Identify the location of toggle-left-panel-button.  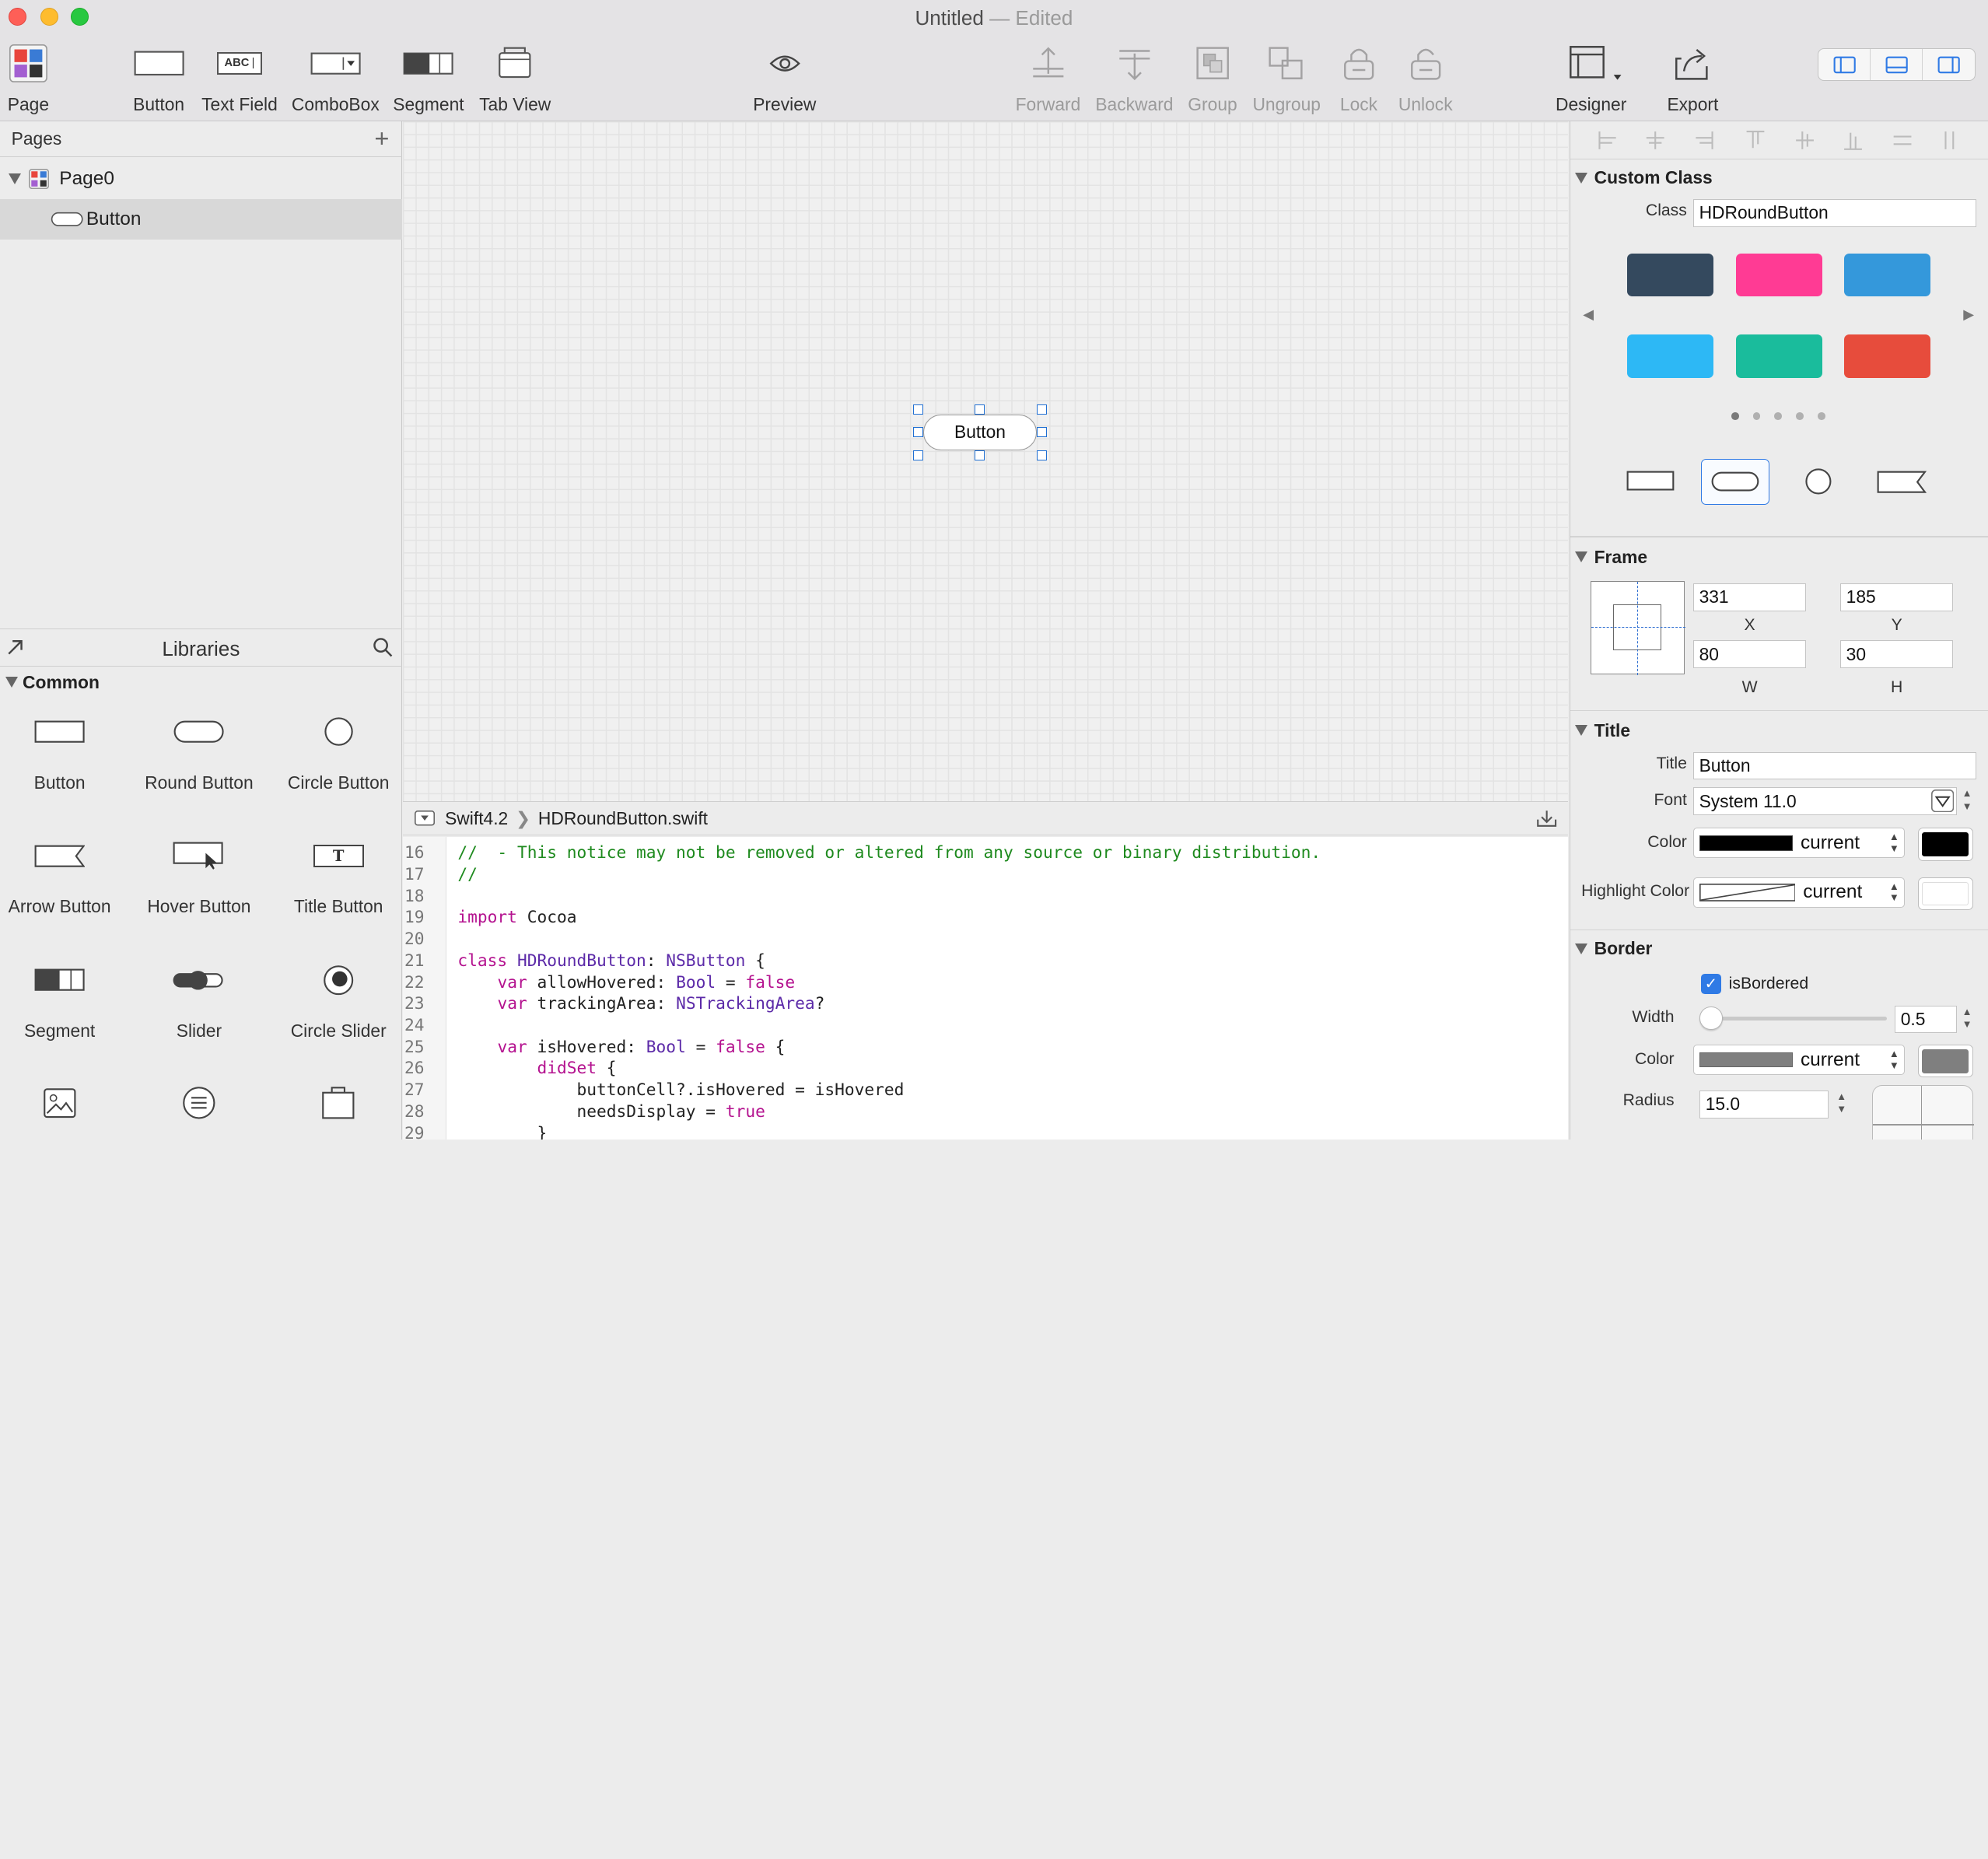
(1844, 64).